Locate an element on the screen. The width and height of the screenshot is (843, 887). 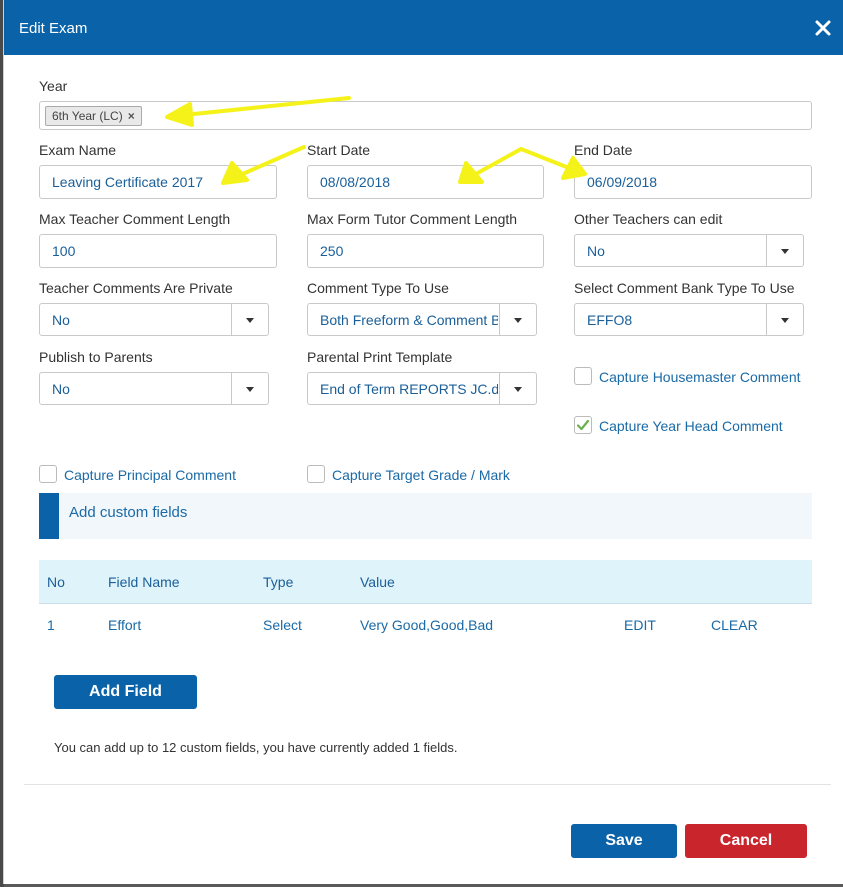
publish-parents-value: No is located at coordinates (61, 389).